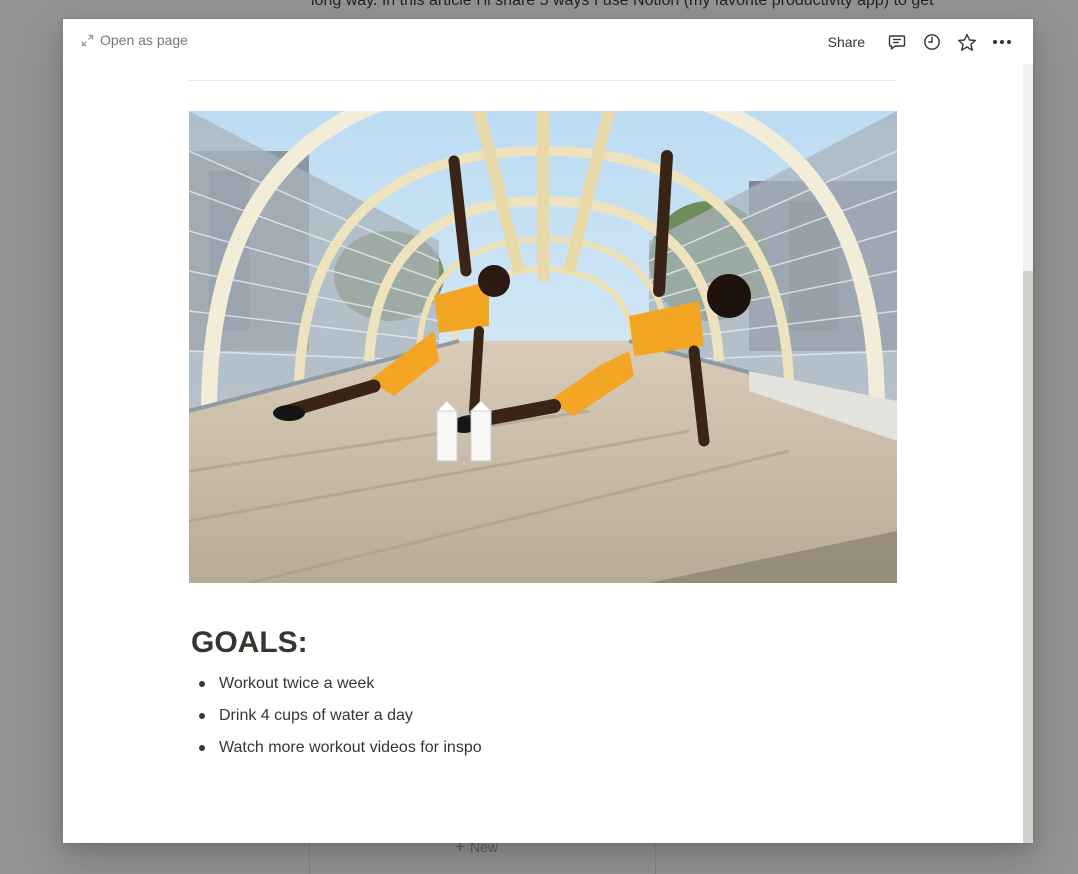 The height and width of the screenshot is (874, 1078). Describe the element at coordinates (350, 747) in the screenshot. I see `goal-text: Watch more workout videos for inspo` at that location.